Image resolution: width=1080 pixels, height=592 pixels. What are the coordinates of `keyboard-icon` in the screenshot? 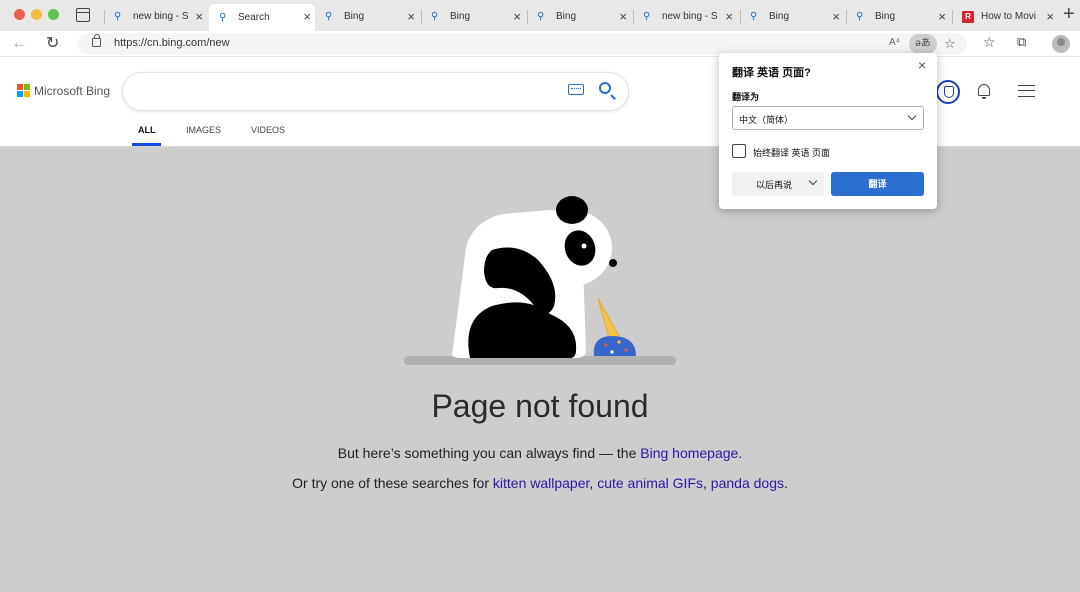 It's located at (576, 89).